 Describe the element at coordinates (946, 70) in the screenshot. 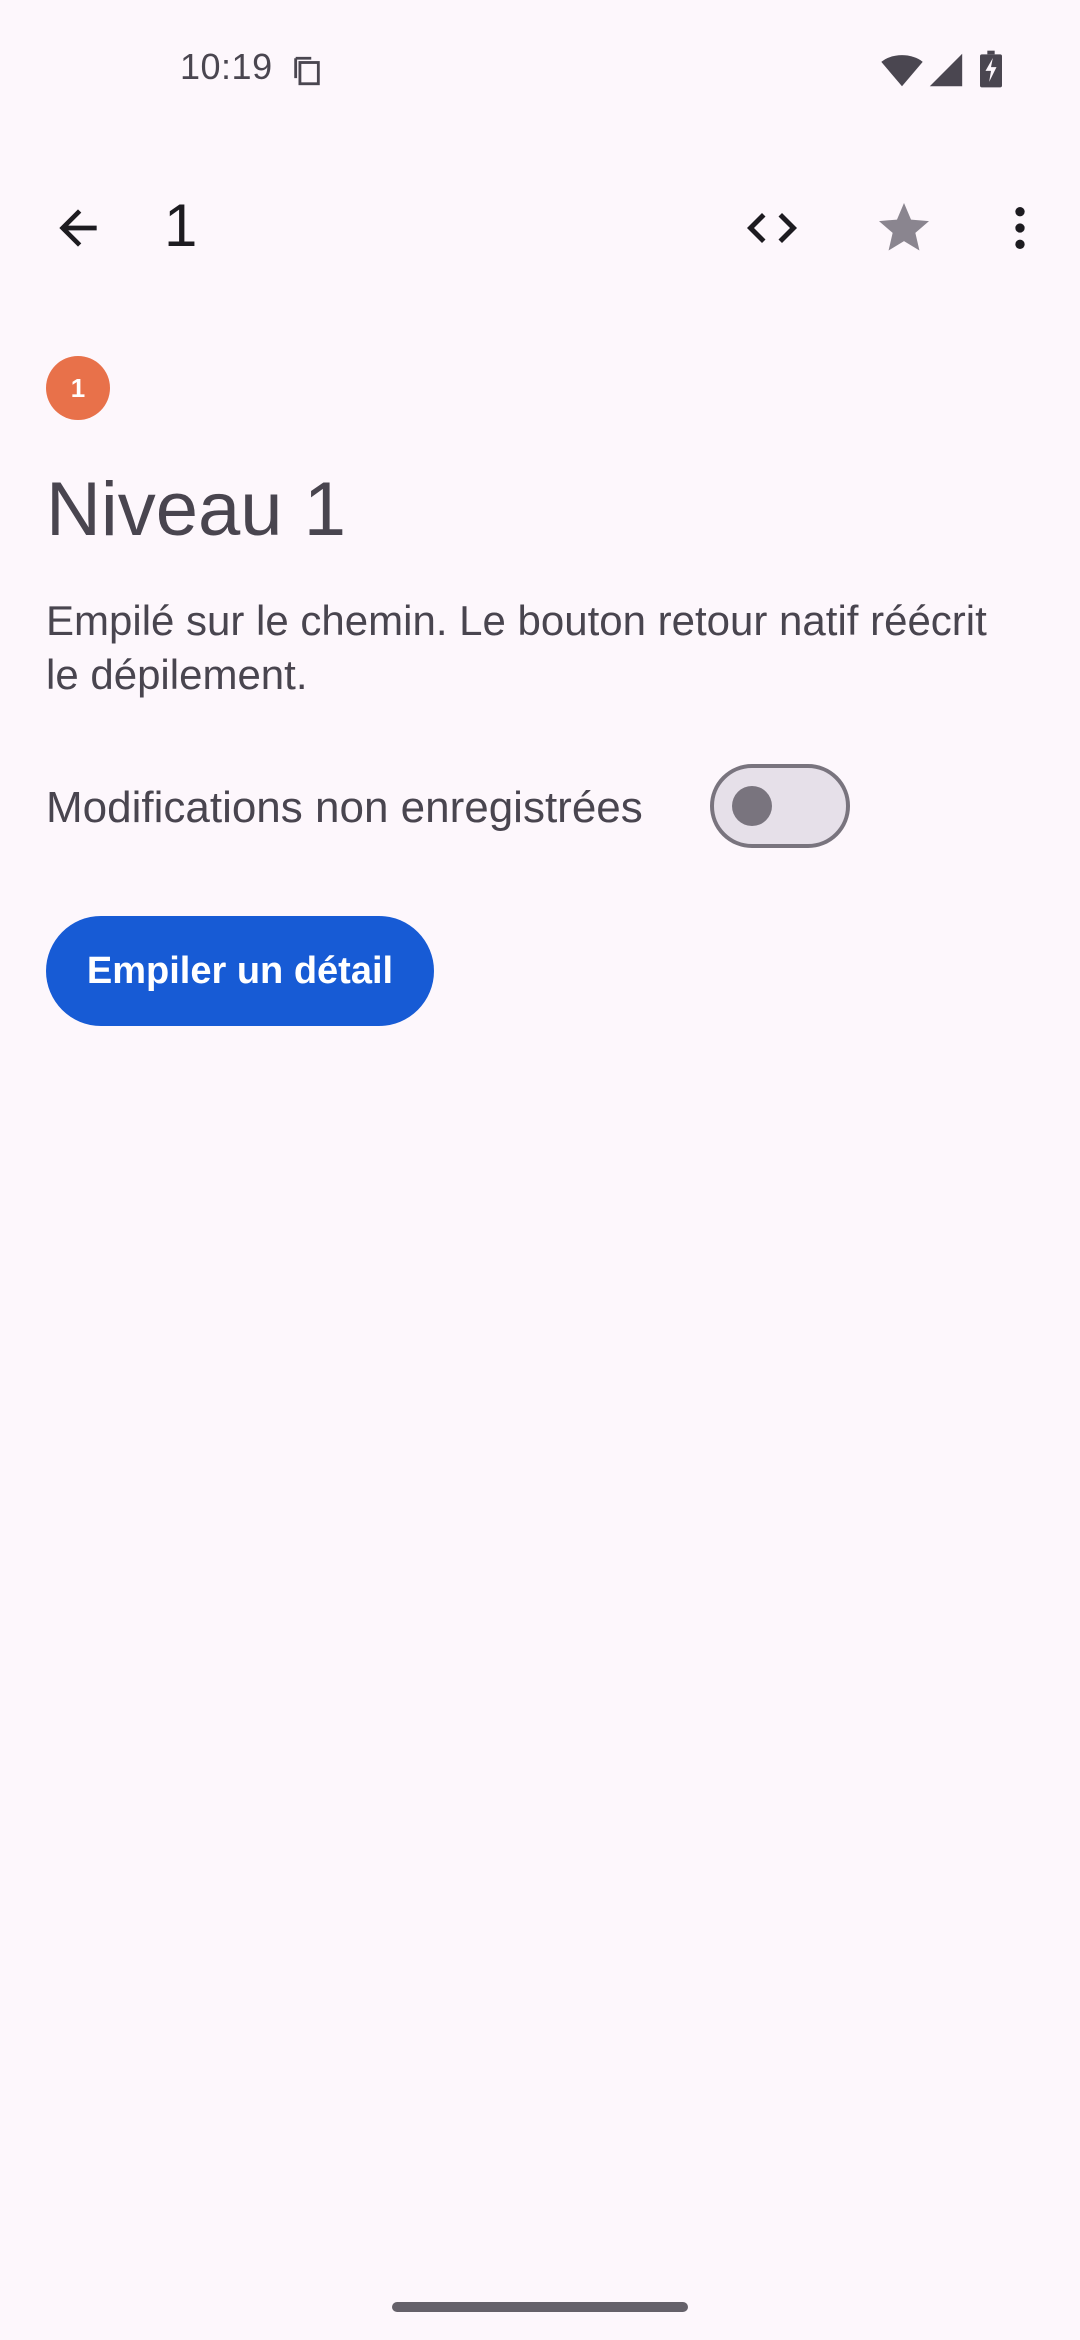

I see `signal-icon` at that location.